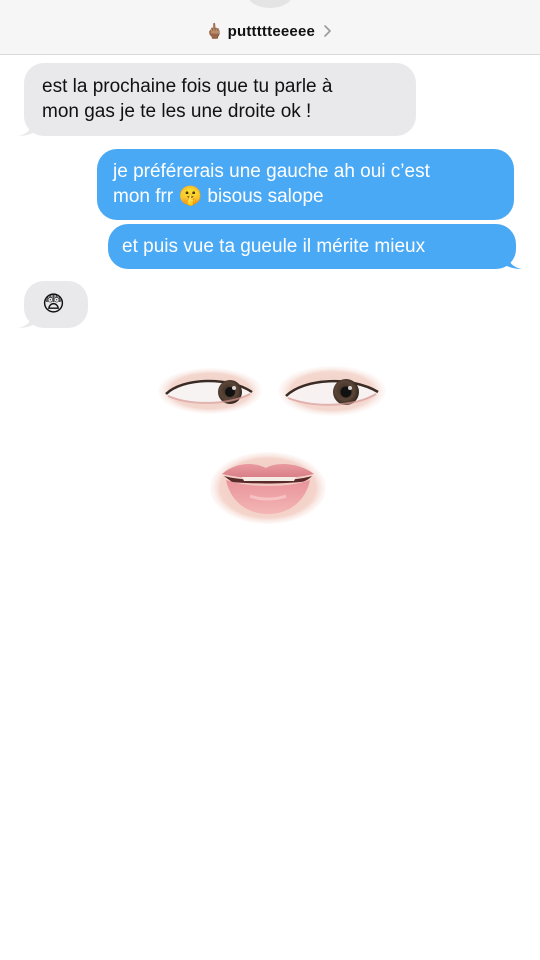 The width and height of the screenshot is (540, 960). I want to click on chevron-right-icon, so click(327, 31).